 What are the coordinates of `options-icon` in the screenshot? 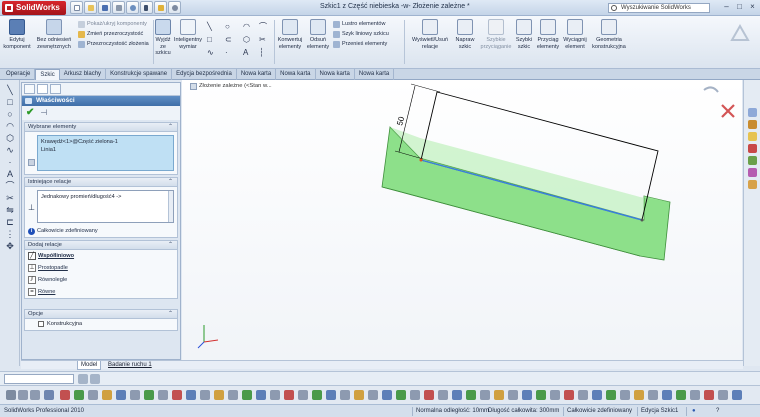 It's located at (174, 7).